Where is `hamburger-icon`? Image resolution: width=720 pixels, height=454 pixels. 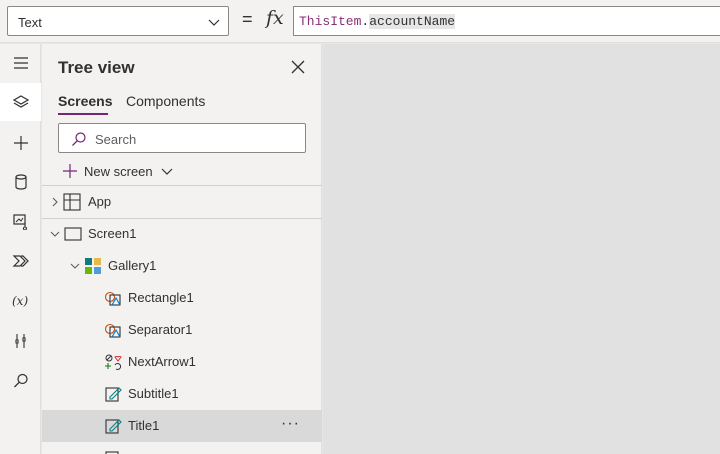
hamburger-icon is located at coordinates (20, 63).